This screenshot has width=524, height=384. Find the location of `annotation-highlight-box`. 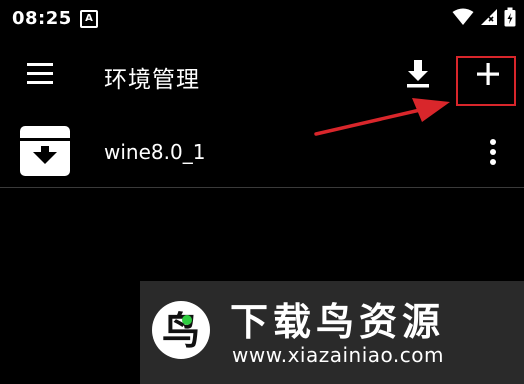

annotation-highlight-box is located at coordinates (486, 81).